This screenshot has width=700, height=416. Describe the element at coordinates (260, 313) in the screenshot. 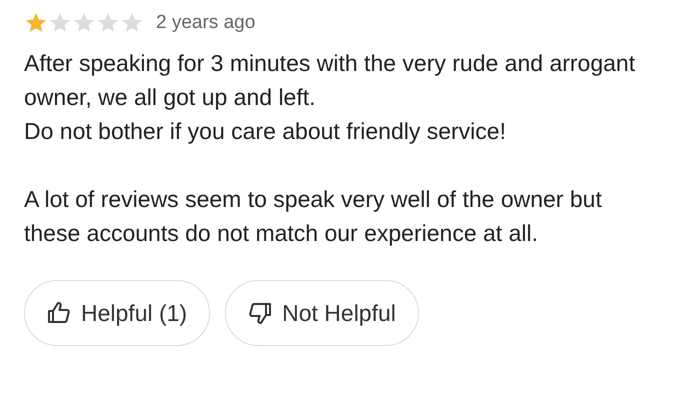

I see `thumbs-down-icon` at that location.